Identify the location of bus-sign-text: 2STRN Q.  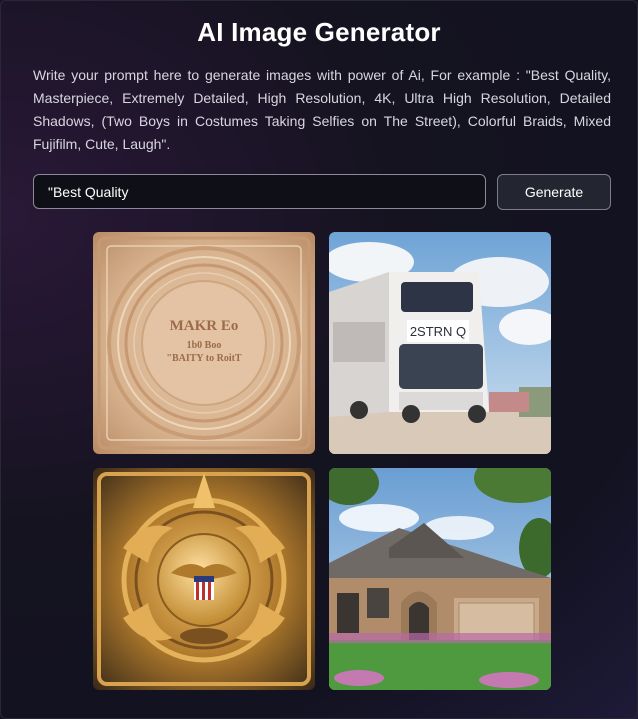
(438, 331).